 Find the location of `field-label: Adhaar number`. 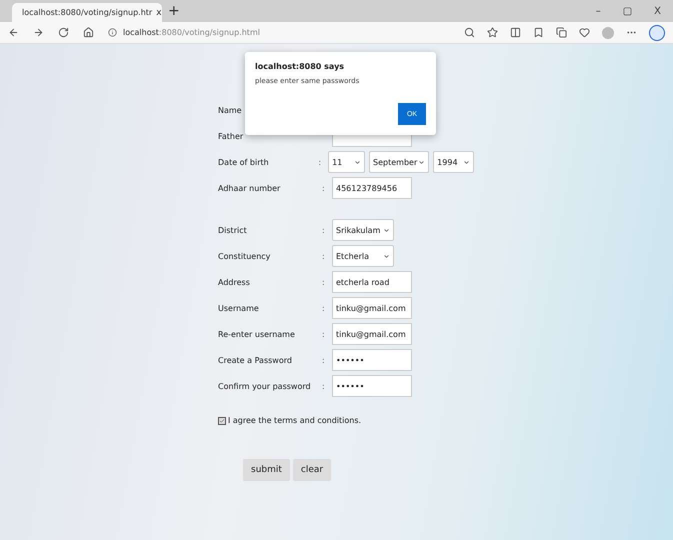

field-label: Adhaar number is located at coordinates (250, 188).